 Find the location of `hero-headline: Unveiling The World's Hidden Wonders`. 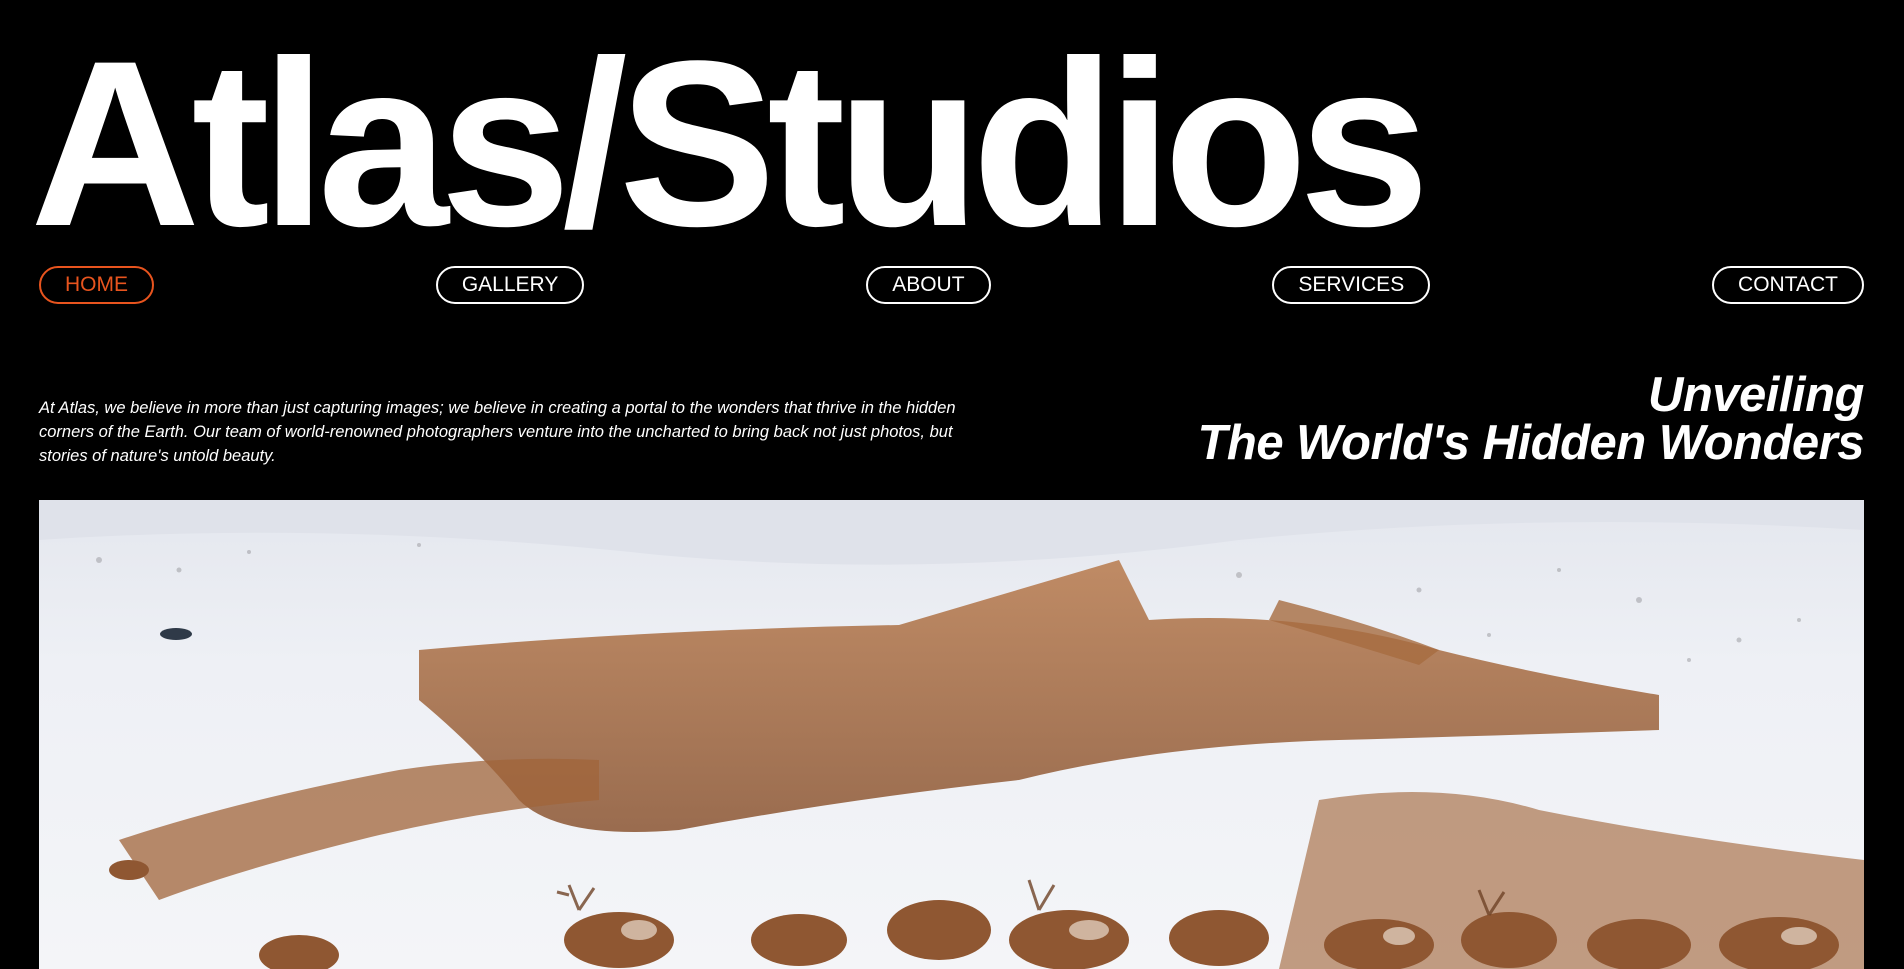

hero-headline: Unveiling The World's Hidden Wonders is located at coordinates (1531, 419).